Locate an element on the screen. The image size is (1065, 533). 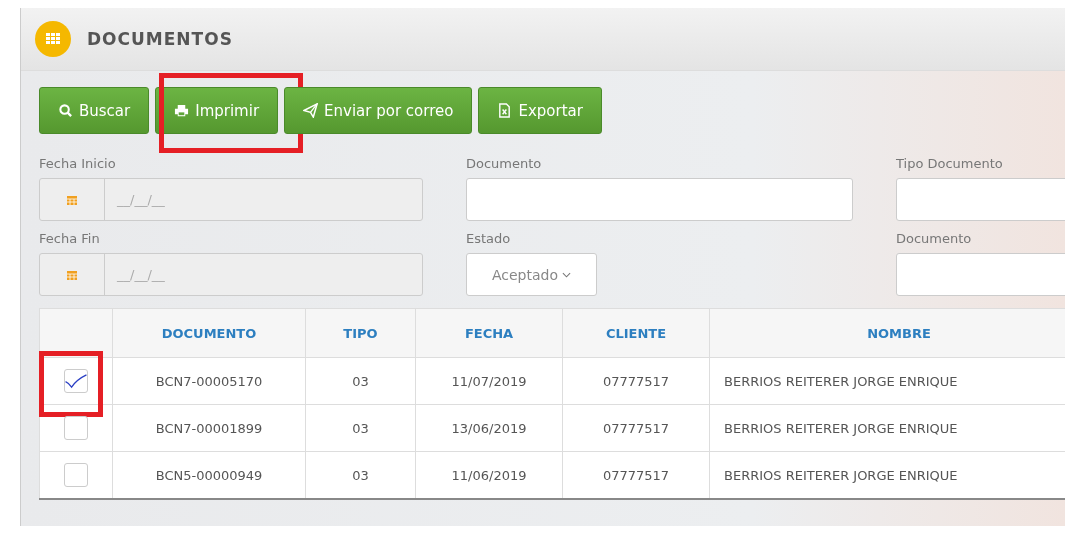
grid-icon is located at coordinates (53, 39).